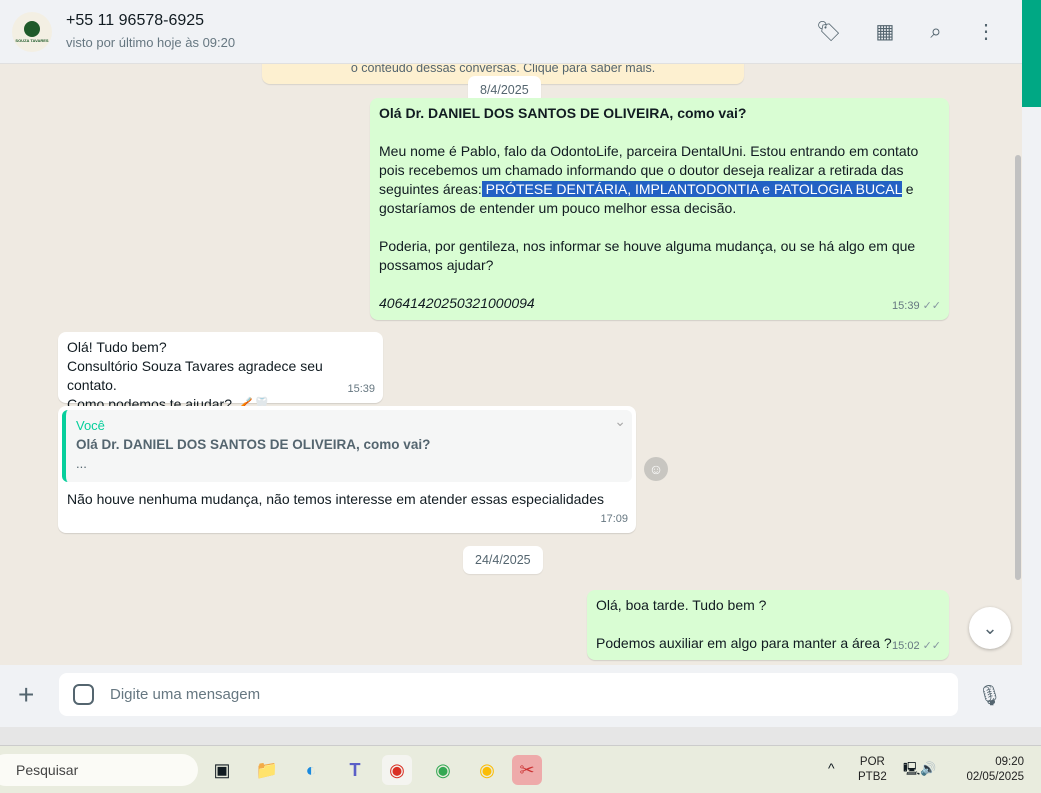  Describe the element at coordinates (117, 347) in the screenshot. I see `message-line: Olá! Tudo bem?` at that location.